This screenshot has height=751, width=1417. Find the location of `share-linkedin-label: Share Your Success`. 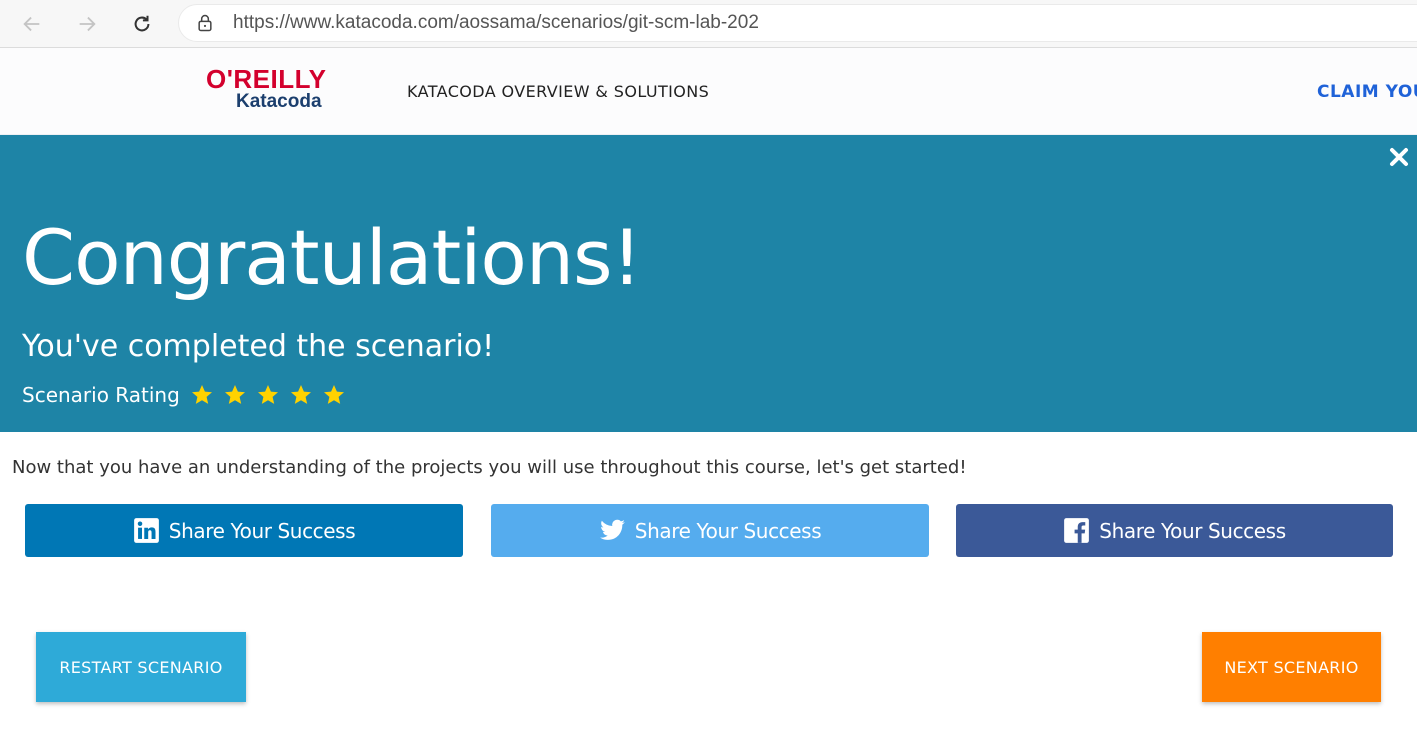

share-linkedin-label: Share Your Success is located at coordinates (262, 530).